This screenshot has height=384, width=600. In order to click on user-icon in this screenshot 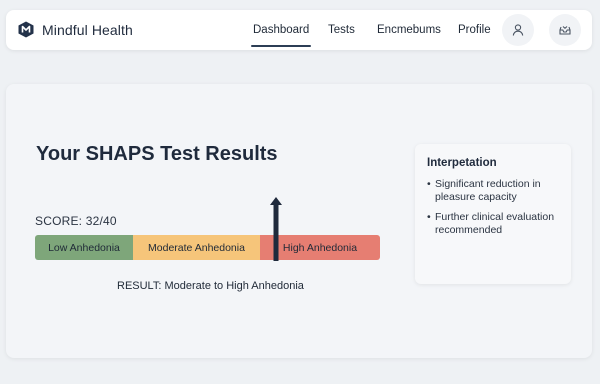, I will do `click(518, 30)`.